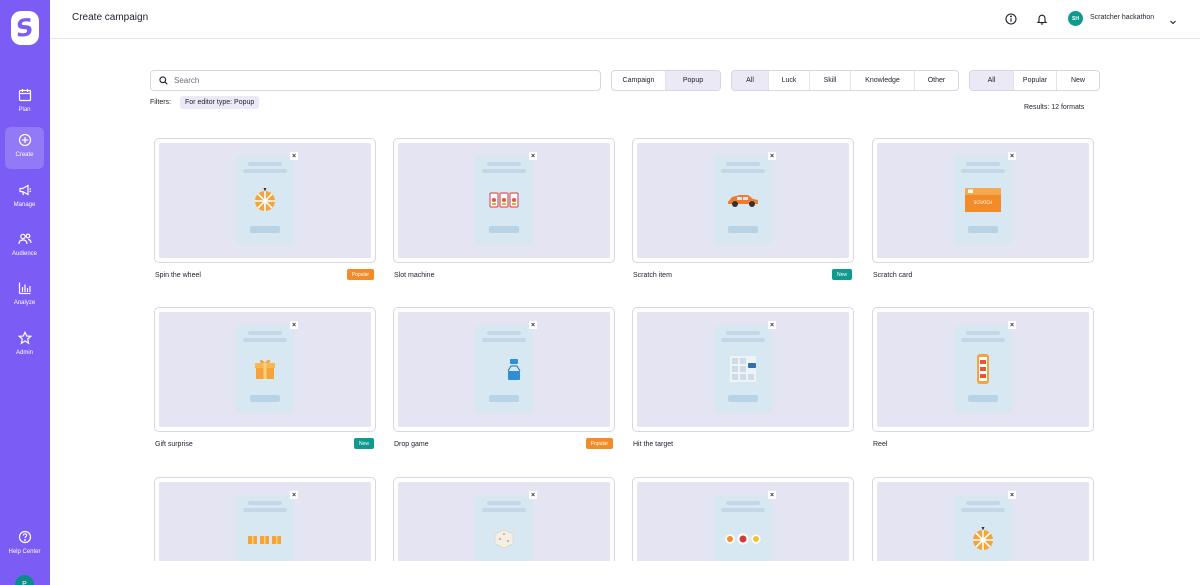 Image resolution: width=1200 pixels, height=585 pixels. Describe the element at coordinates (265, 539) in the screenshot. I see `gifts-icon` at that location.